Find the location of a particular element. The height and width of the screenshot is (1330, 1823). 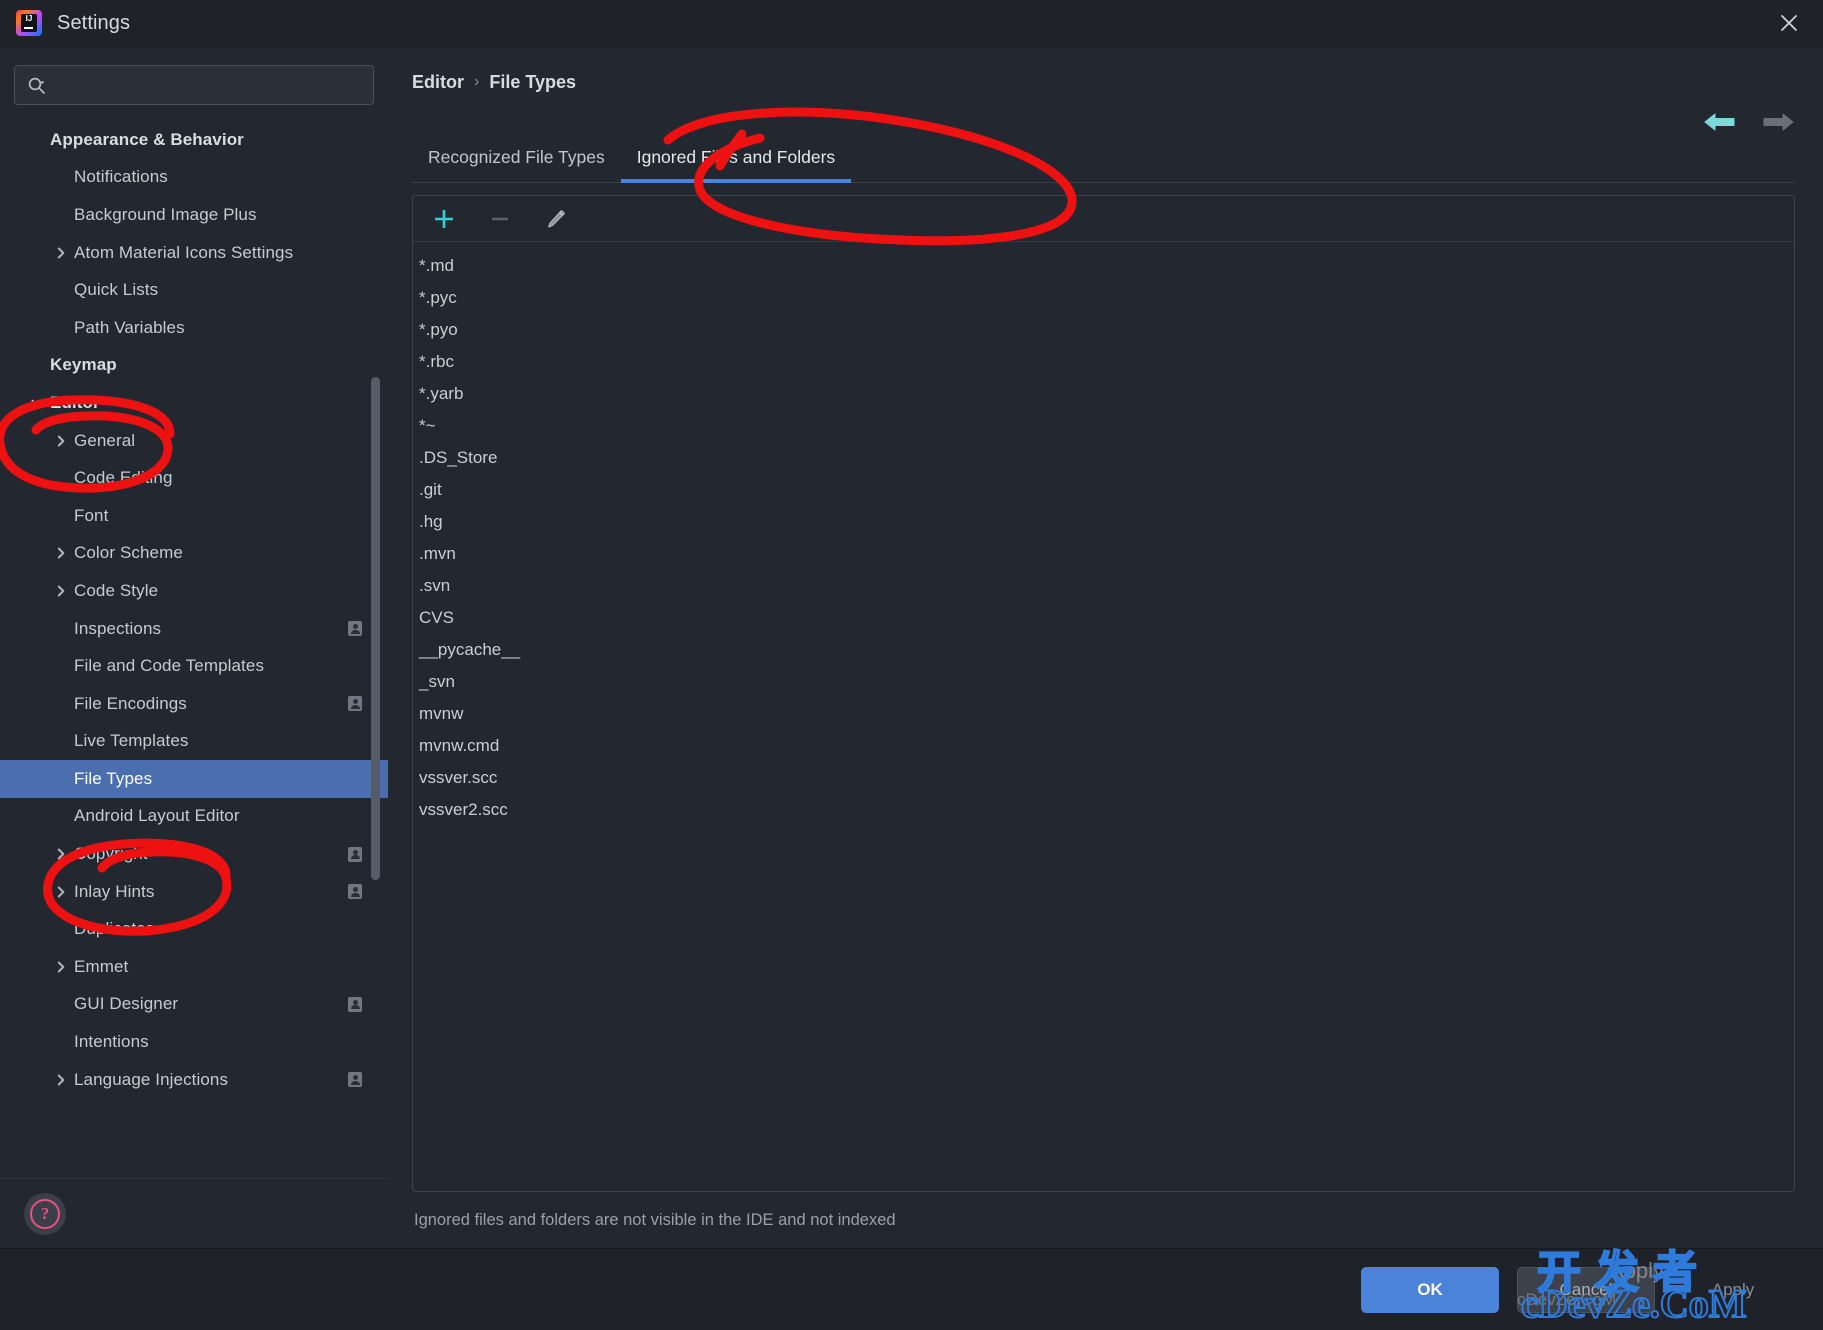

sidebar-item-color-scheme: Color Scheme is located at coordinates (194, 554).